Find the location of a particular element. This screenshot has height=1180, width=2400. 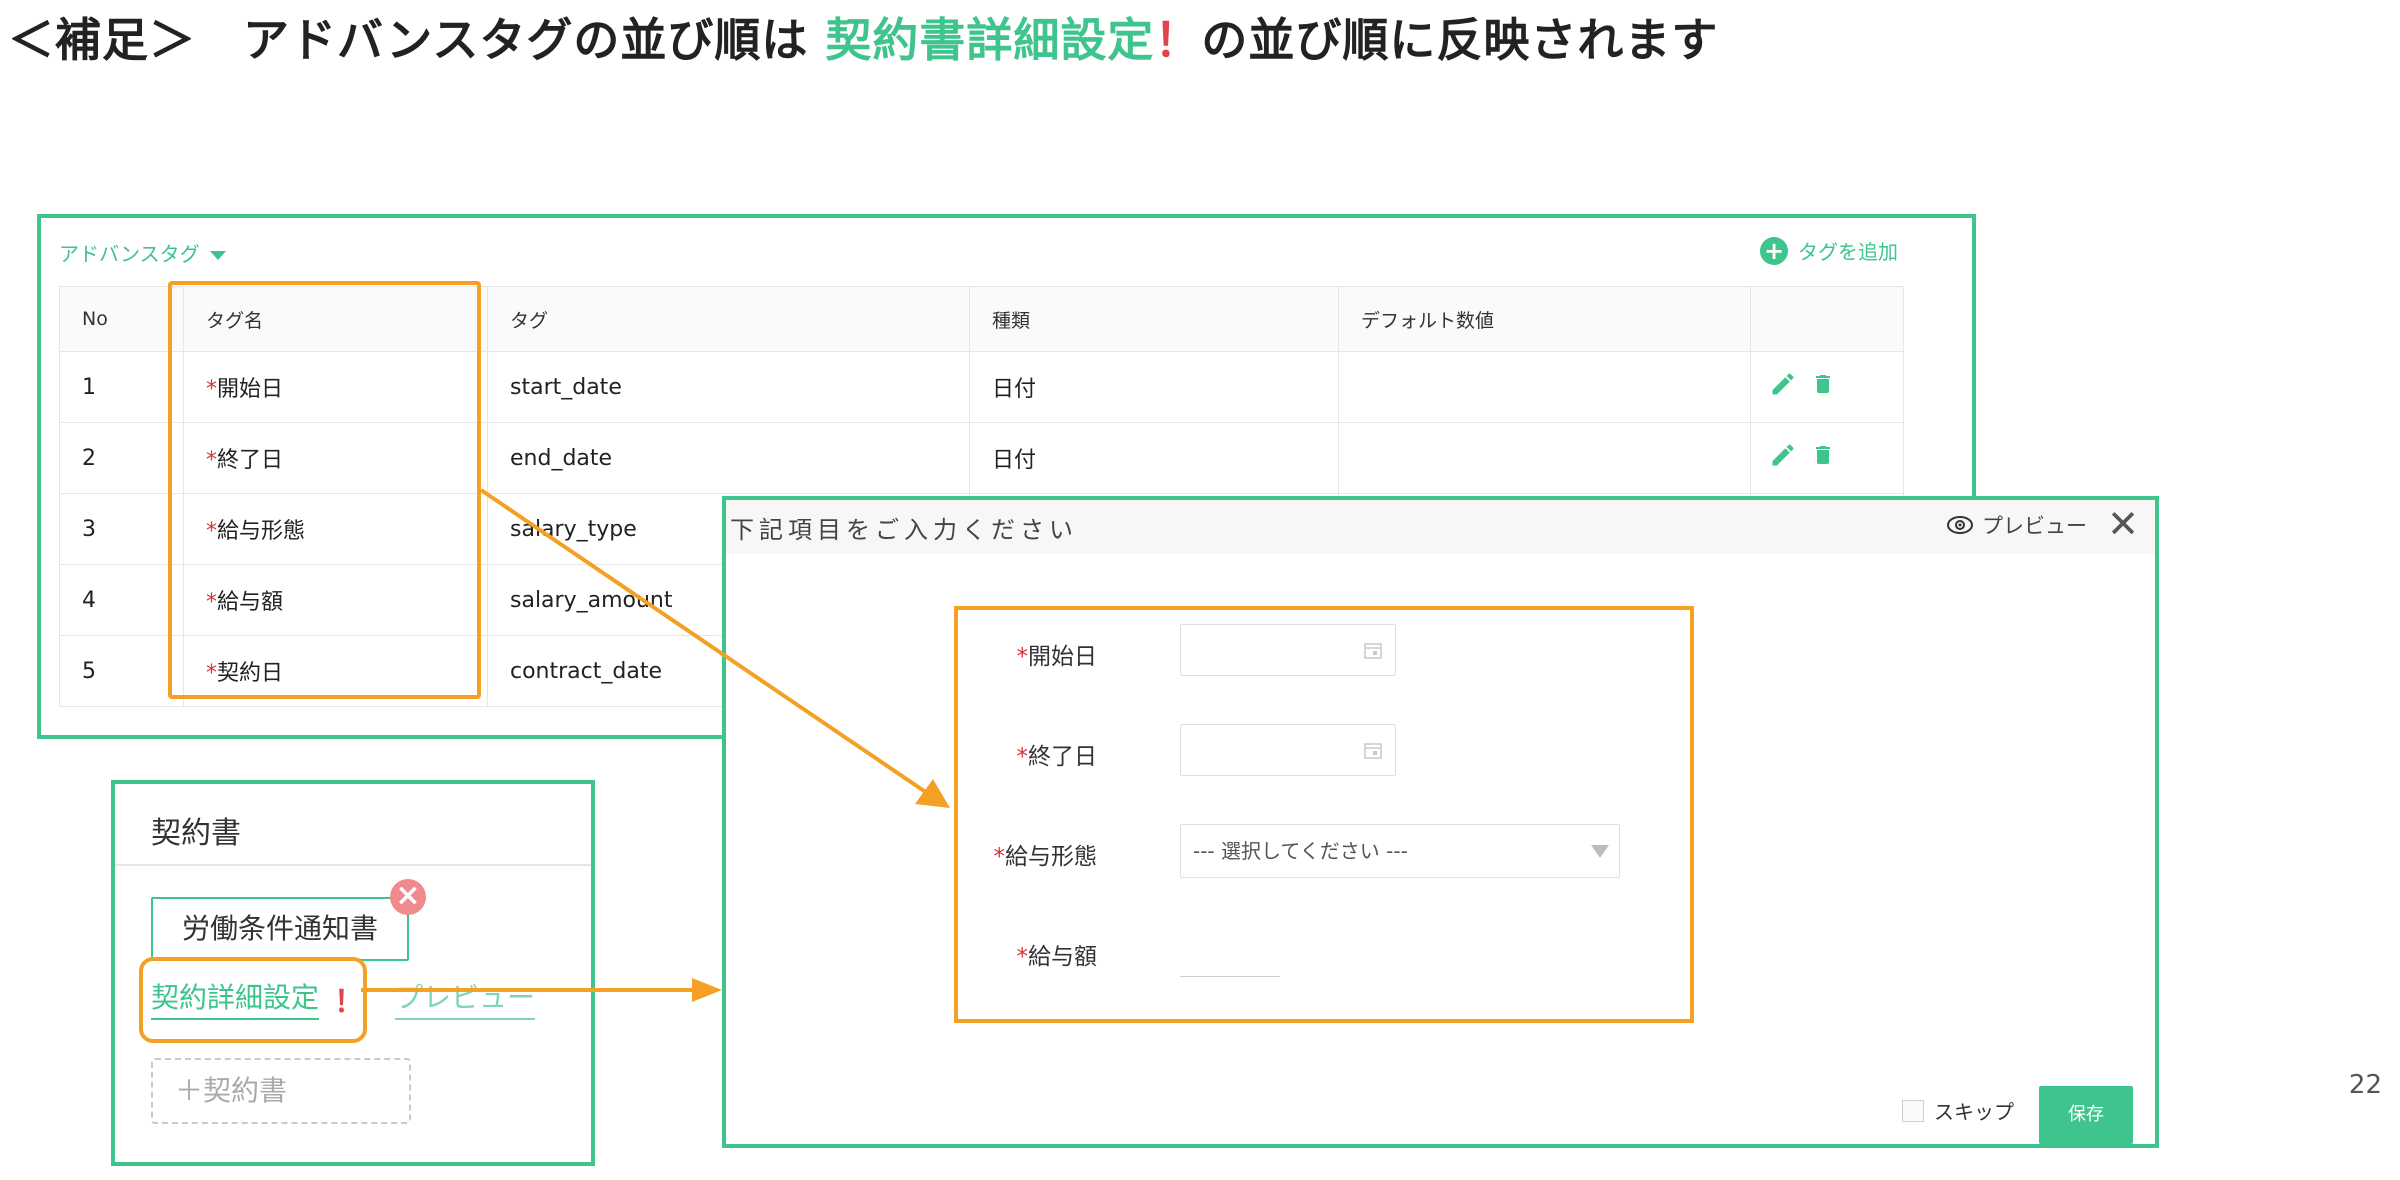

save-button: 保存 is located at coordinates (2086, 1115).